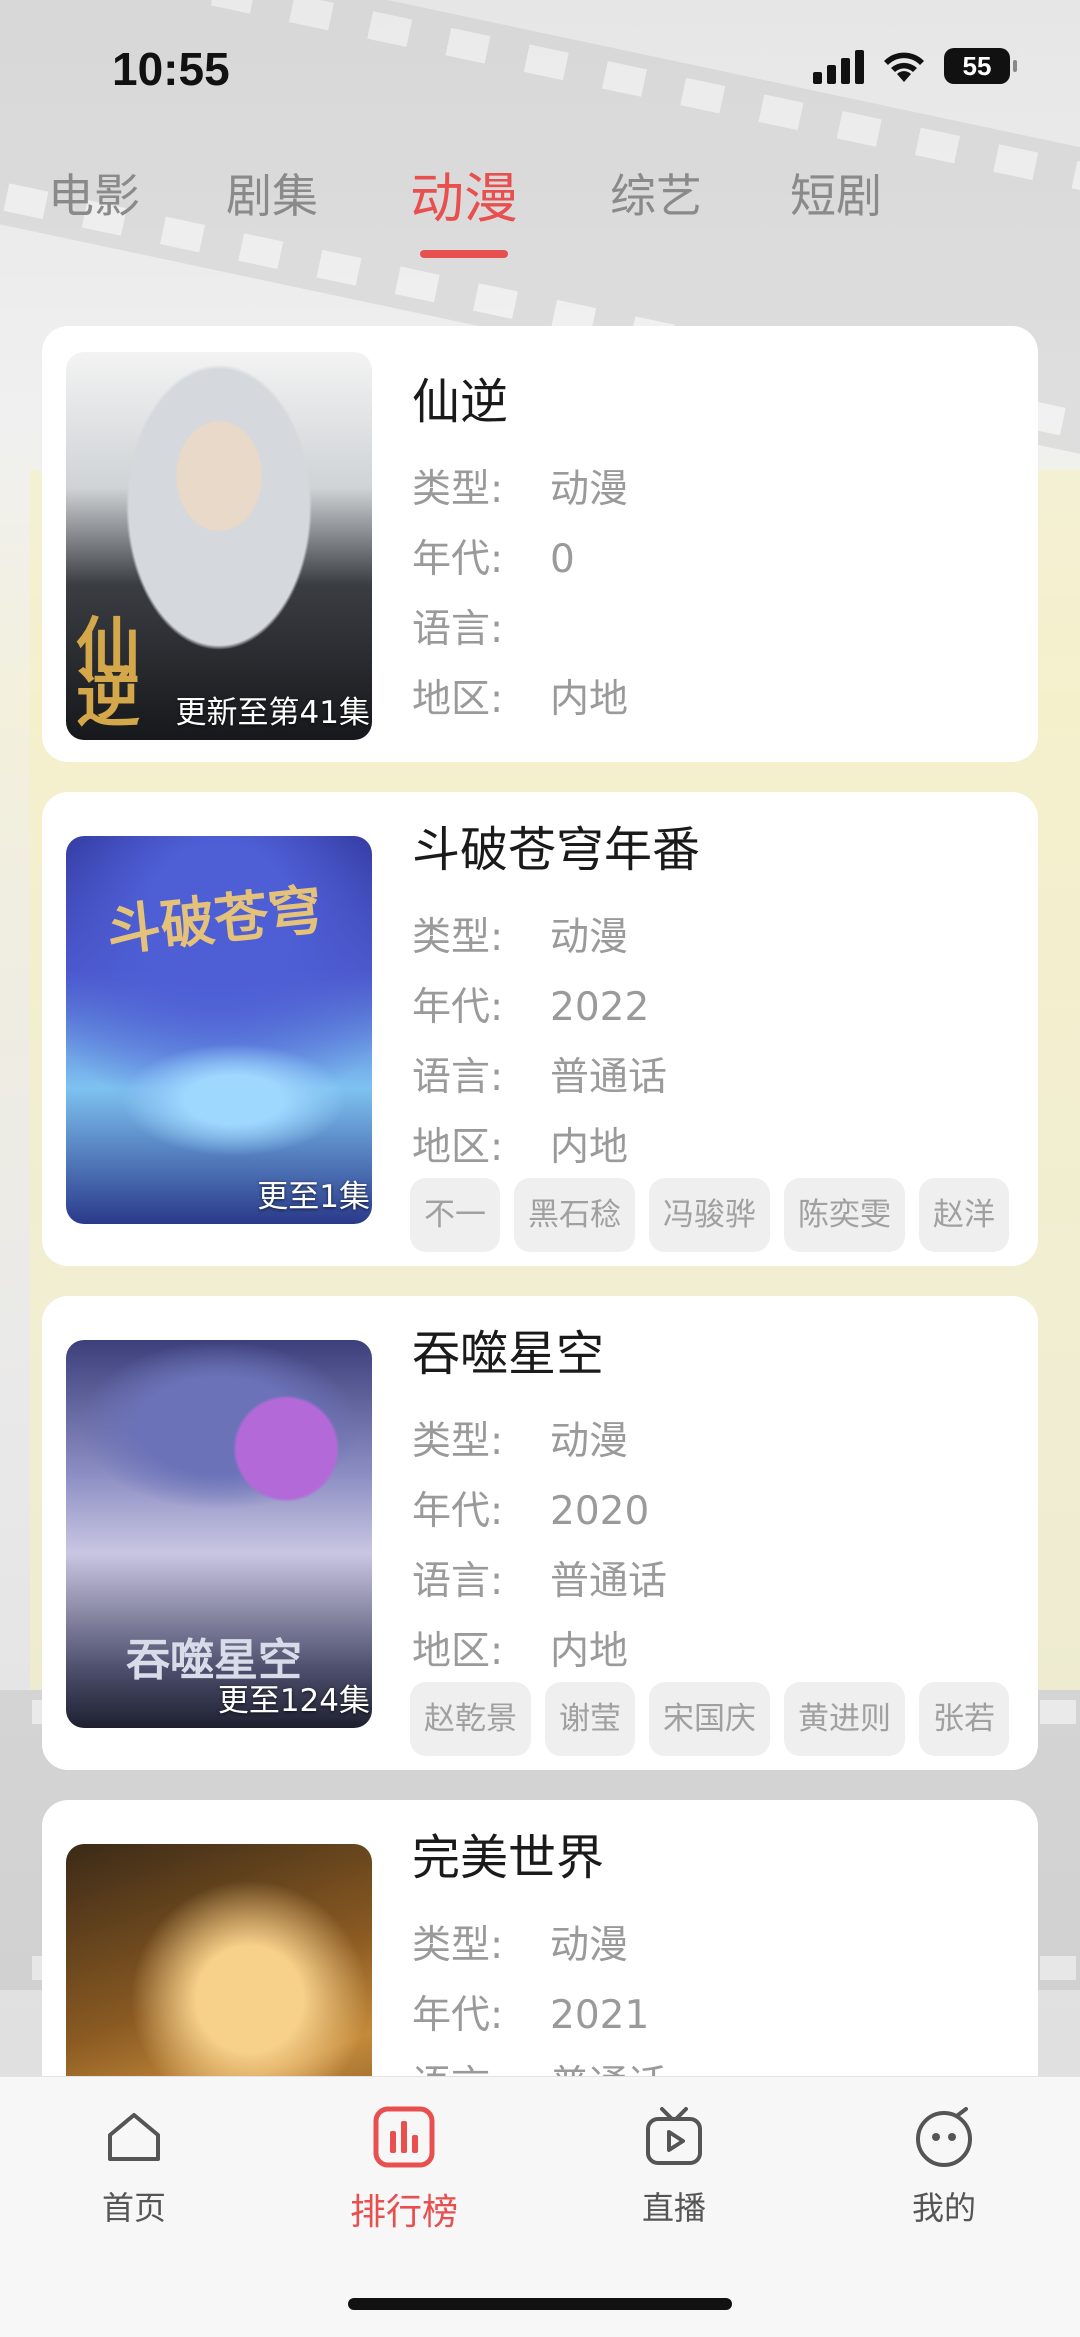 The width and height of the screenshot is (1080, 2337). I want to click on poster-image: 仙逆 更新至第41集, so click(219, 546).